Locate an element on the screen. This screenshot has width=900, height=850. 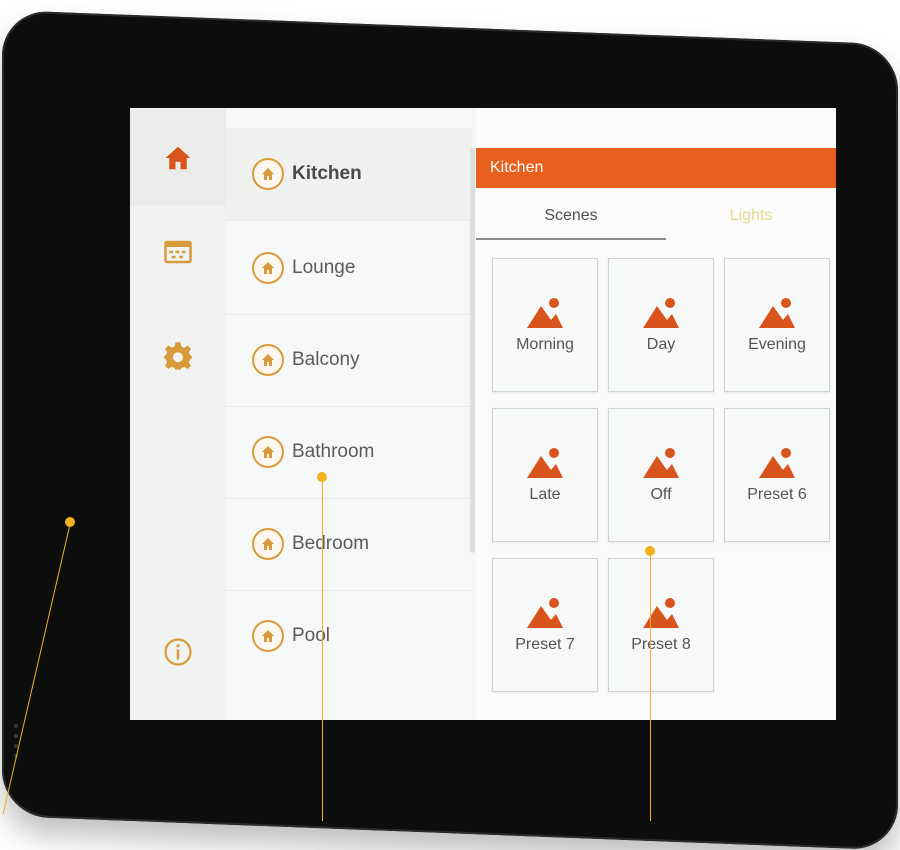
callout-line-room-list is located at coordinates (322, 649).